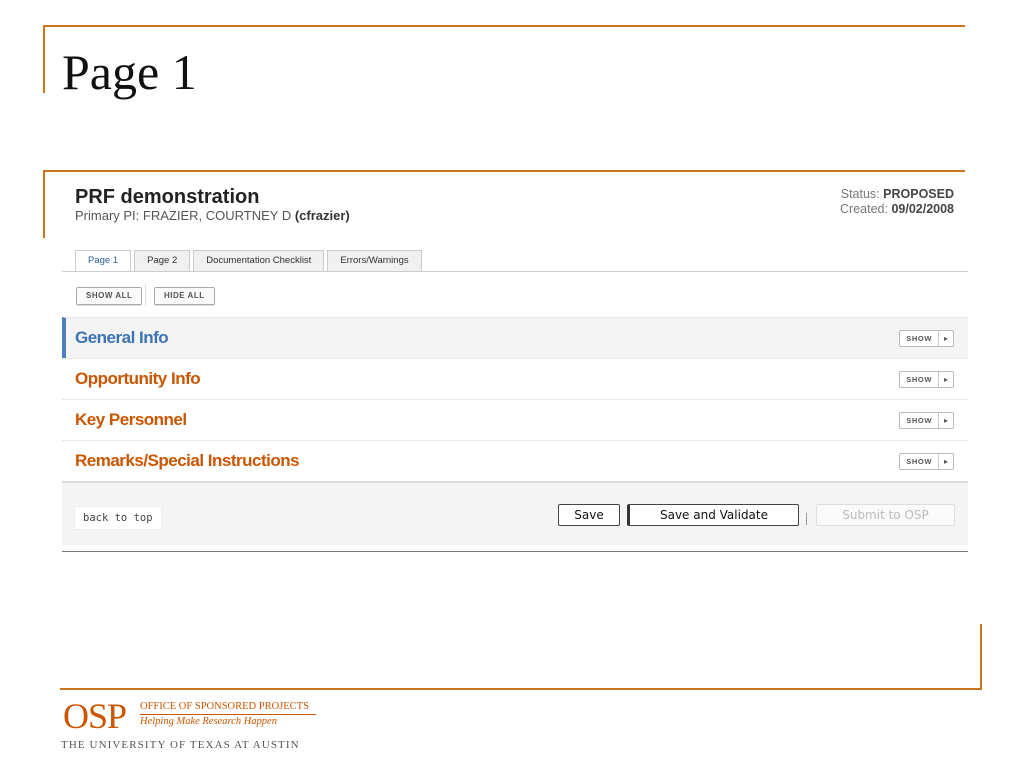 The width and height of the screenshot is (1024, 768). What do you see at coordinates (515, 337) in the screenshot?
I see `section-general-info: General Info SHOW ▸` at bounding box center [515, 337].